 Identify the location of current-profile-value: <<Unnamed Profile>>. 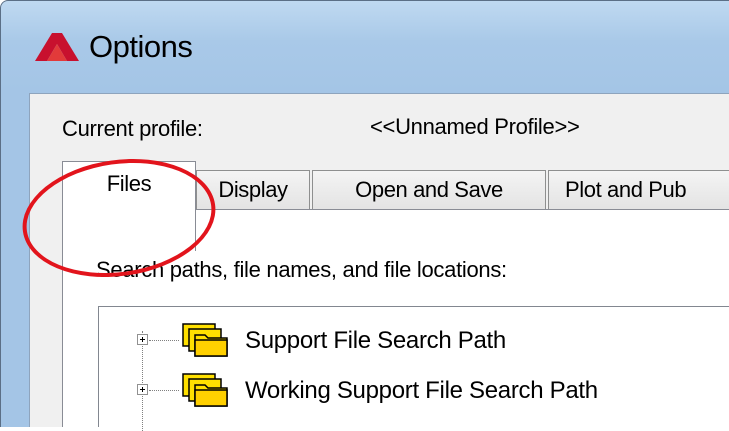
(475, 126).